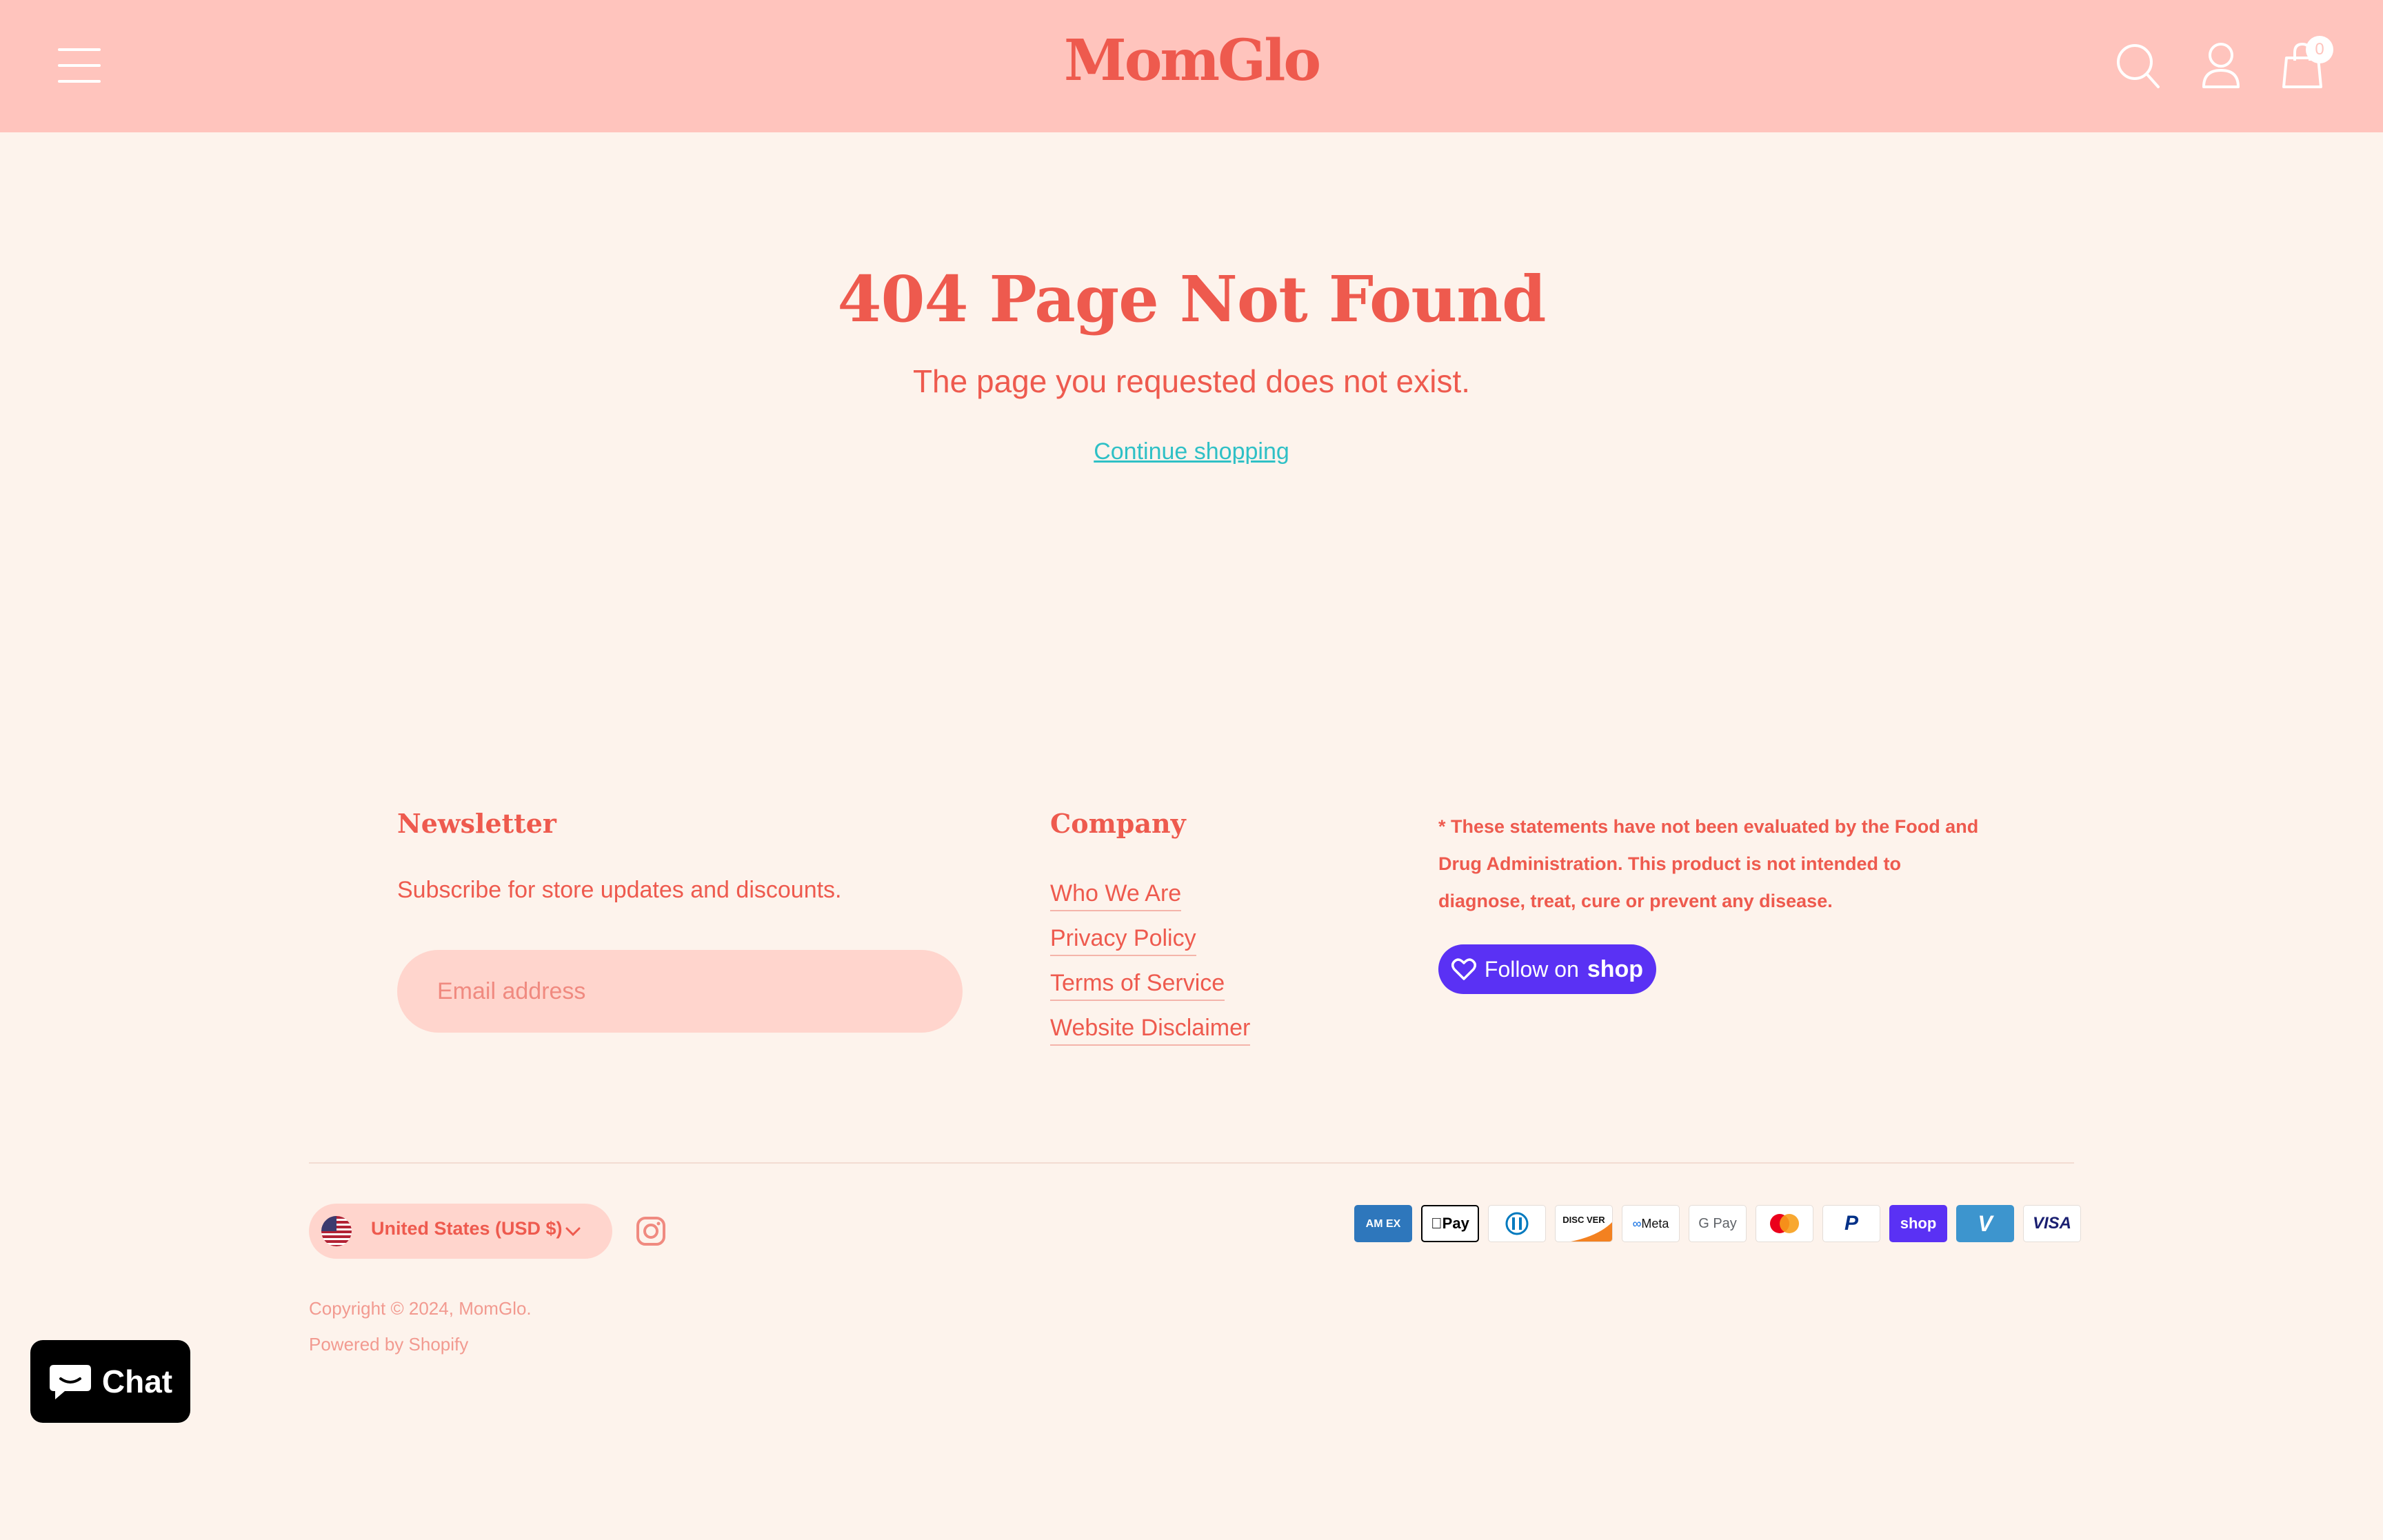 This screenshot has height=1540, width=2383. I want to click on shop-brand-label: shop, so click(1615, 969).